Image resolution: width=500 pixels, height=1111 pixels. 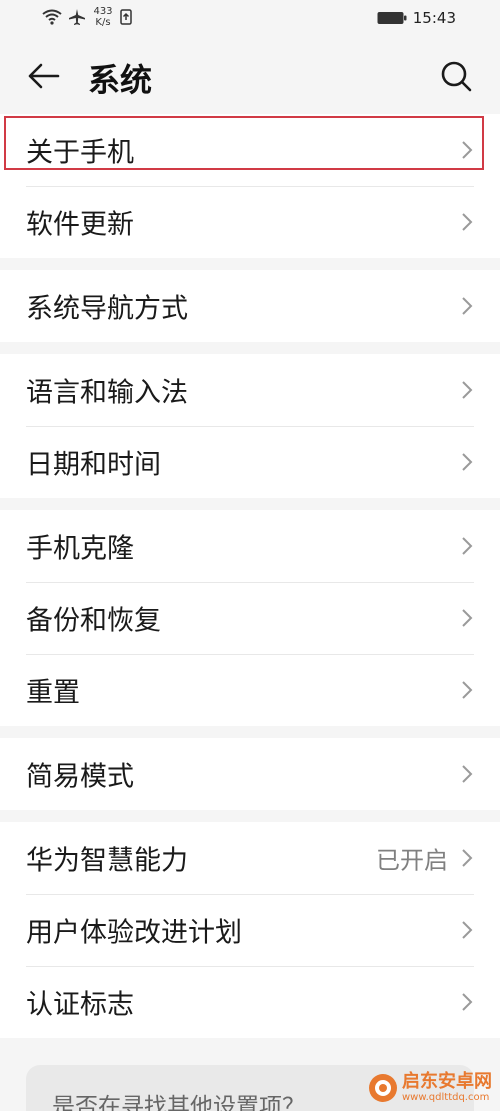 What do you see at coordinates (250, 222) in the screenshot?
I see `settings-item-software-update: 软件更新` at bounding box center [250, 222].